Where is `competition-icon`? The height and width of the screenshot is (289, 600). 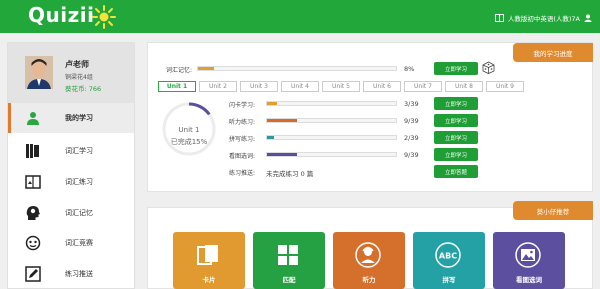 competition-icon is located at coordinates (33, 243).